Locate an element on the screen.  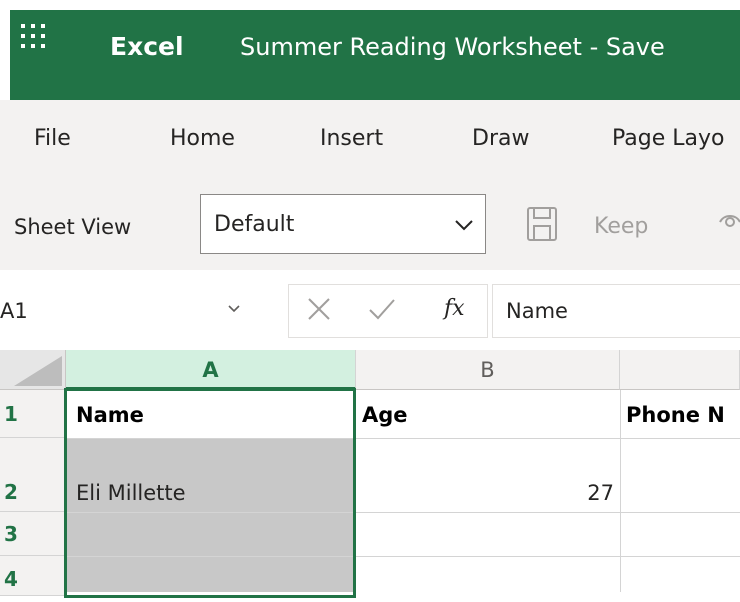
sheet-view-label: Sheet View is located at coordinates (73, 227).